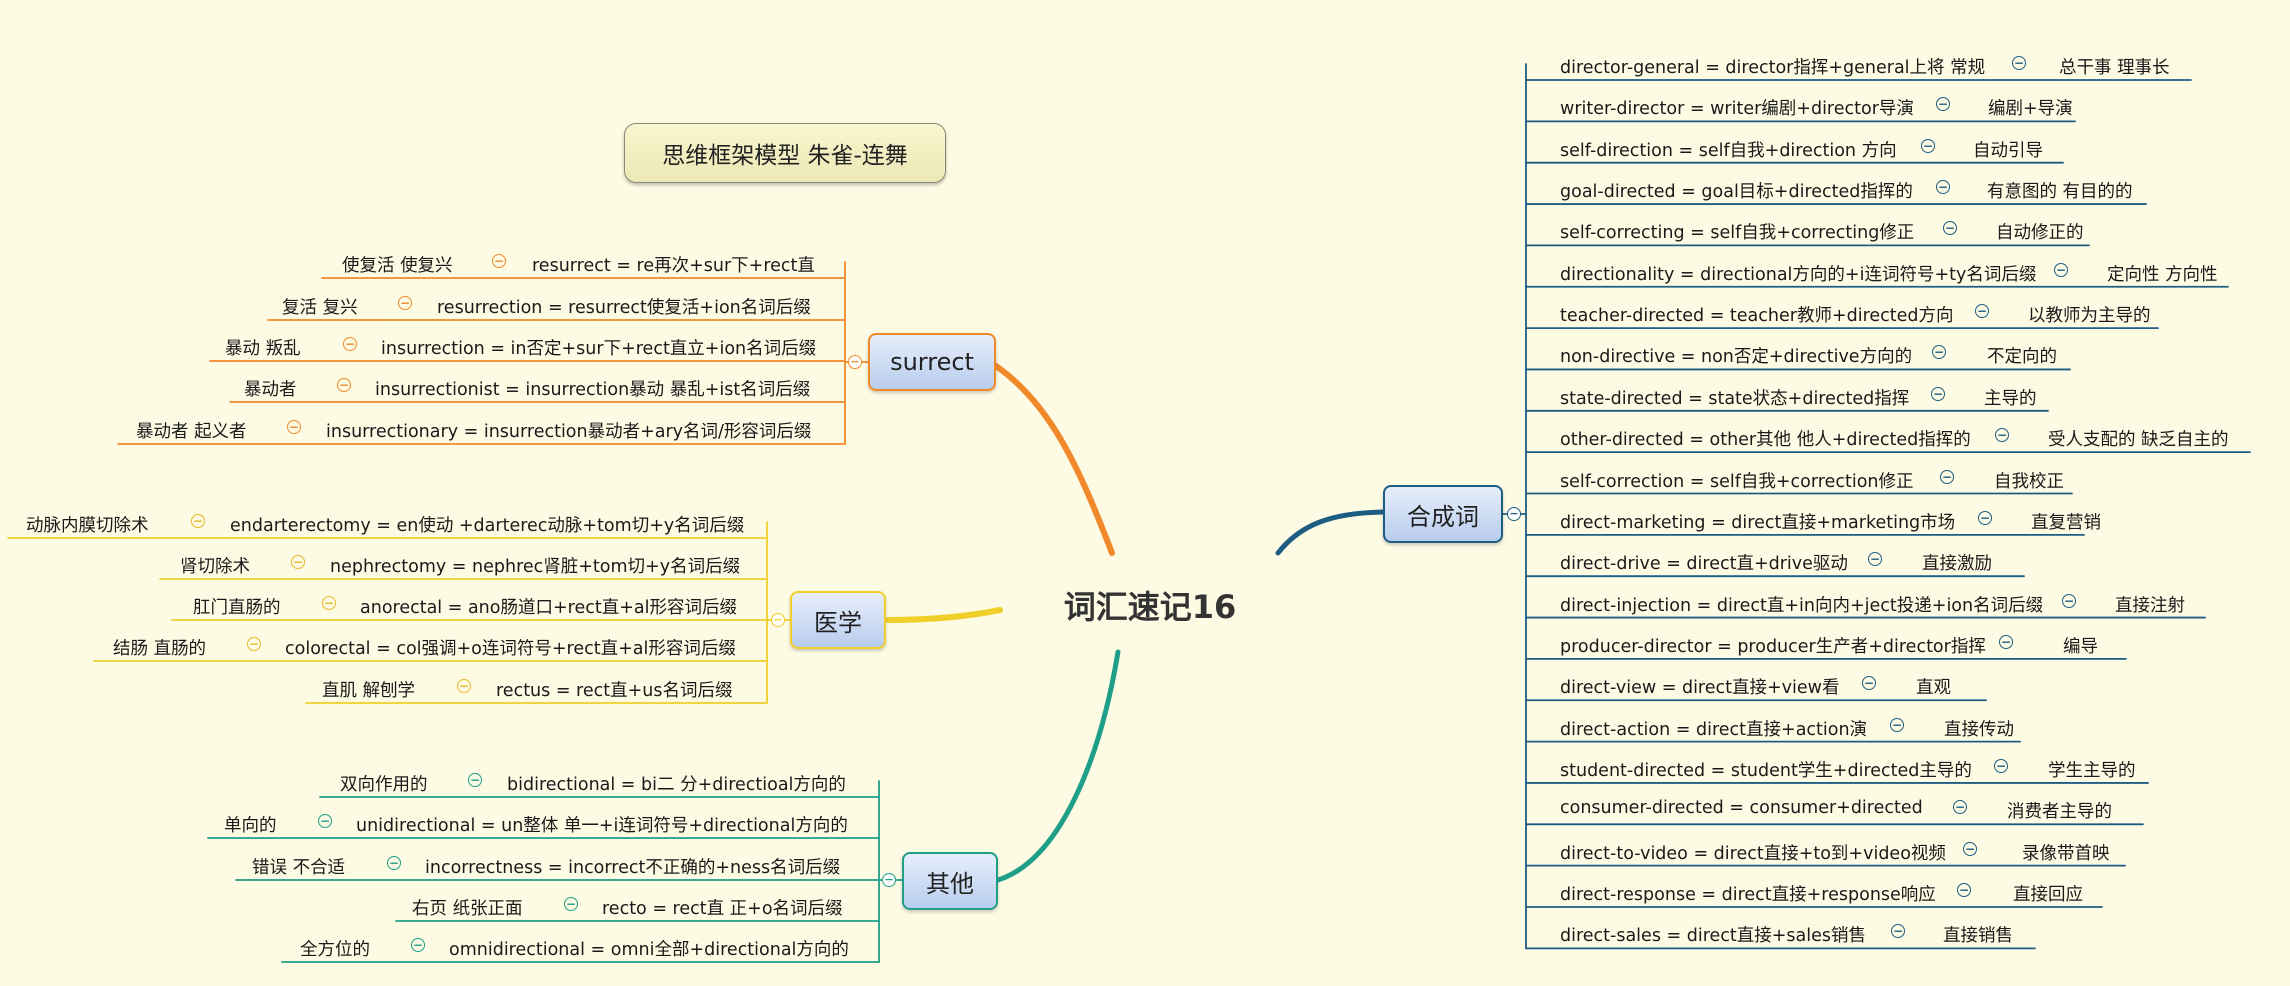 The image size is (2290, 986). What do you see at coordinates (1757, 316) in the screenshot?
I see `leaf-formula: teacher-directed = teacher教师+directed方向` at bounding box center [1757, 316].